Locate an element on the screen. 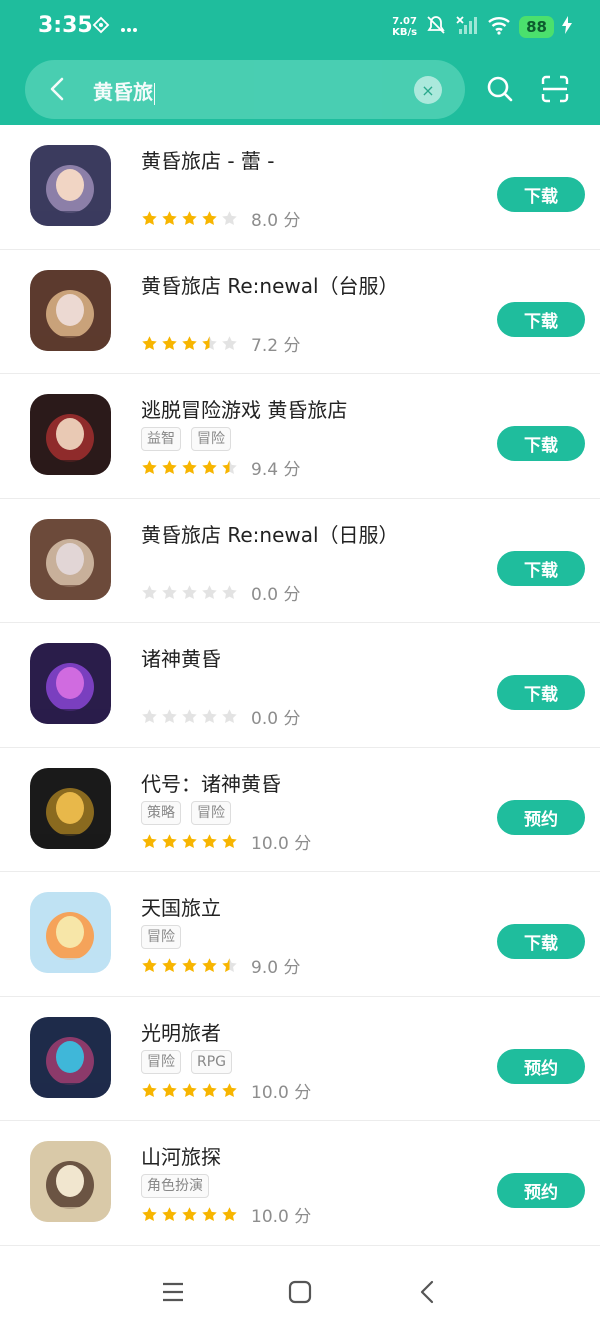 Image resolution: width=600 pixels, height=1333 pixels. result-item: 逃脱冒险游戏 黄昏旅店 益智 冒险 9.4 分 下载 is located at coordinates (300, 436).